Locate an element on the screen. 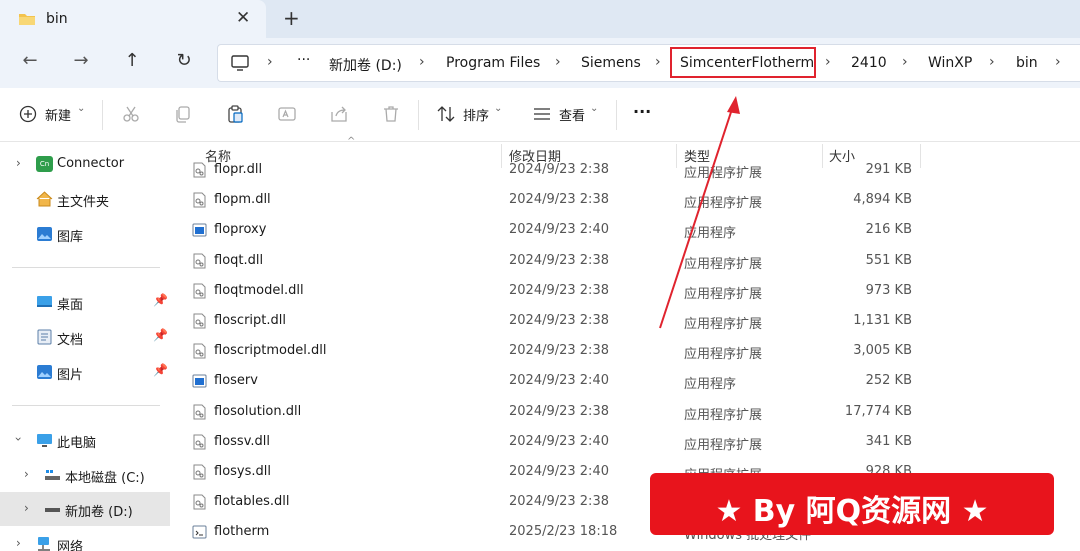 The height and width of the screenshot is (551, 1080). sidebar-item-label: 主文件夹 is located at coordinates (83, 202).